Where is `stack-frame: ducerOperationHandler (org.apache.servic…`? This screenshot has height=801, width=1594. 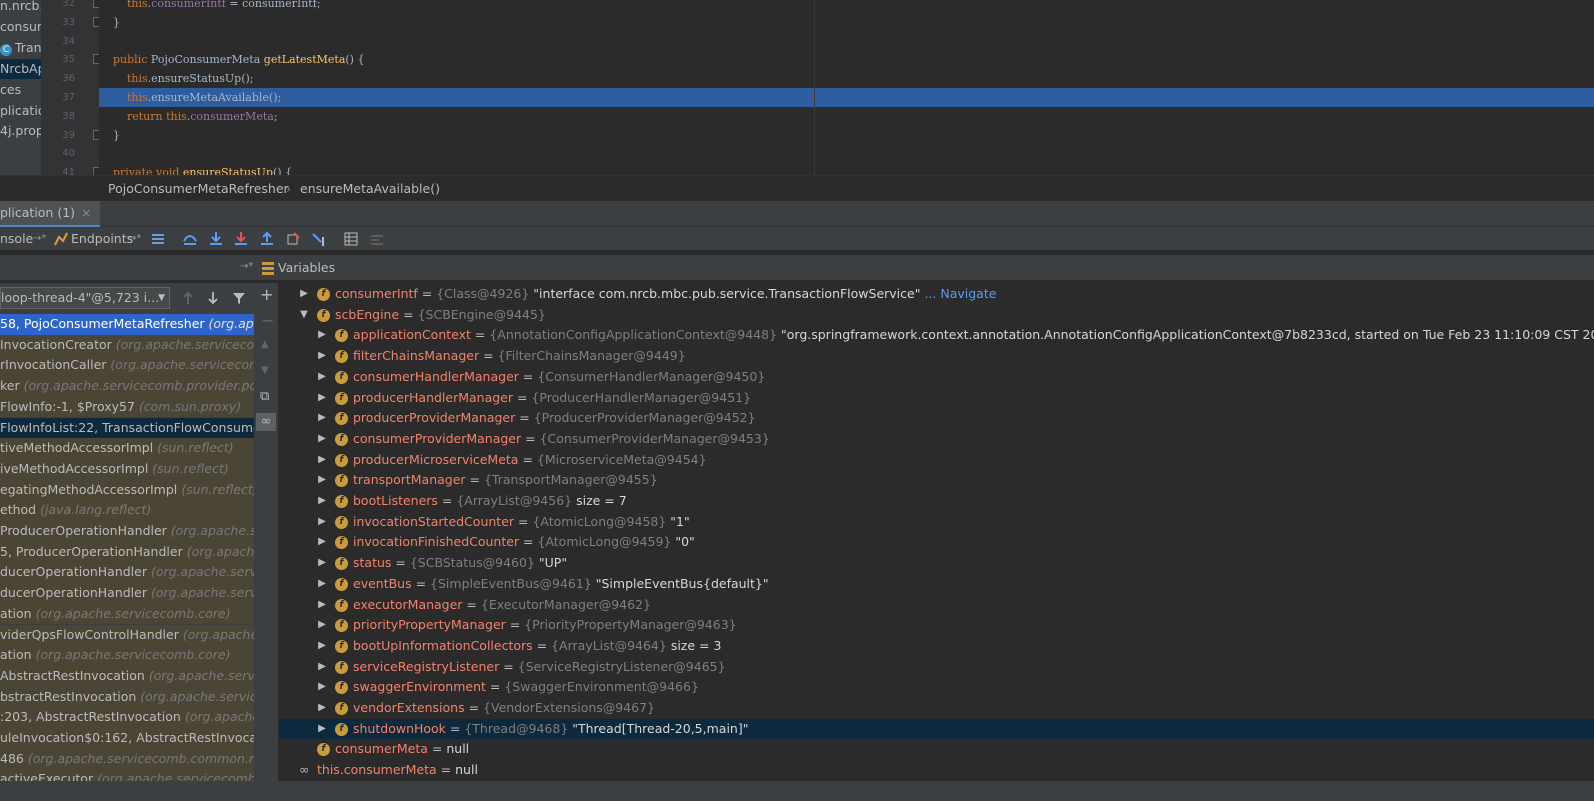 stack-frame: ducerOperationHandler (org.apache.servic… is located at coordinates (127, 573).